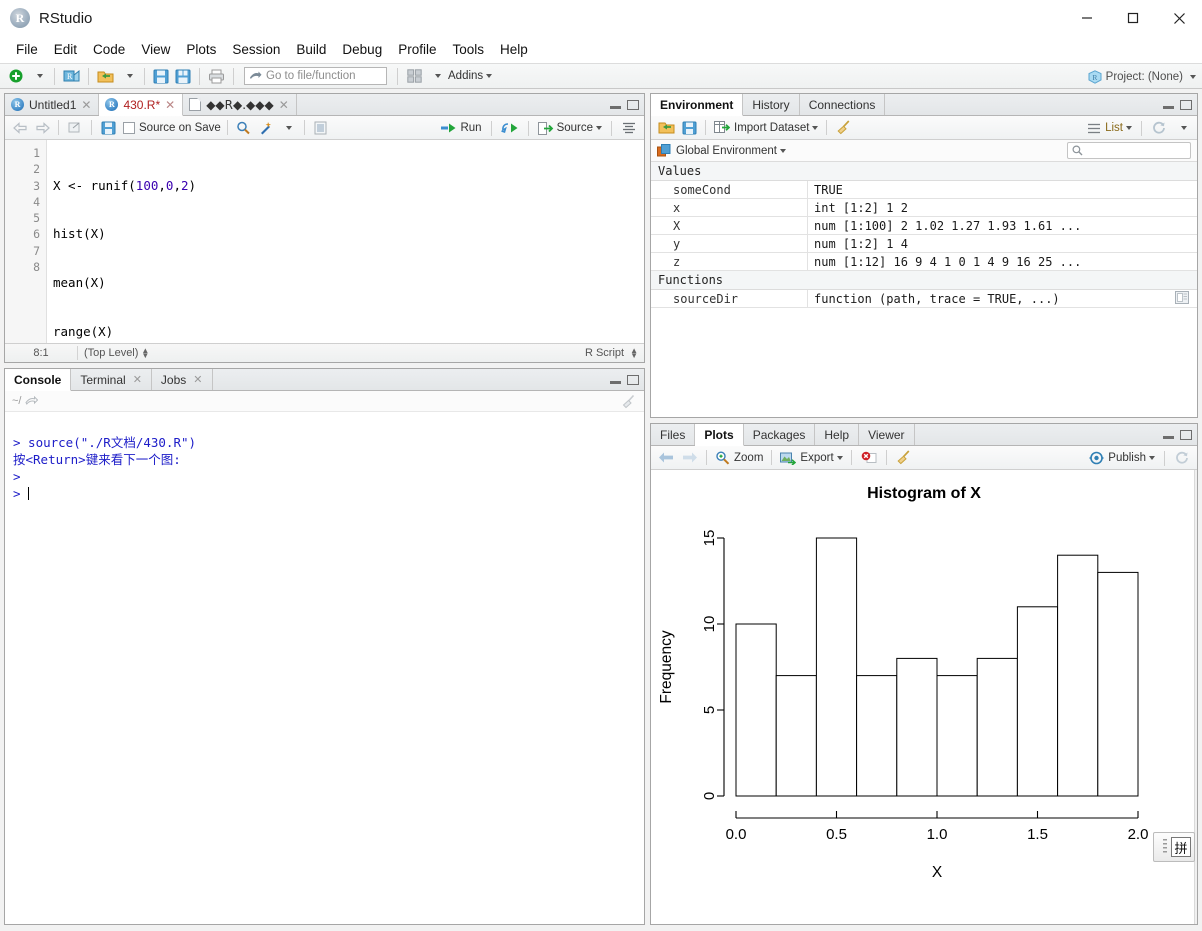  Describe the element at coordinates (719, 435) in the screenshot. I see `tab-plots: Plots` at that location.